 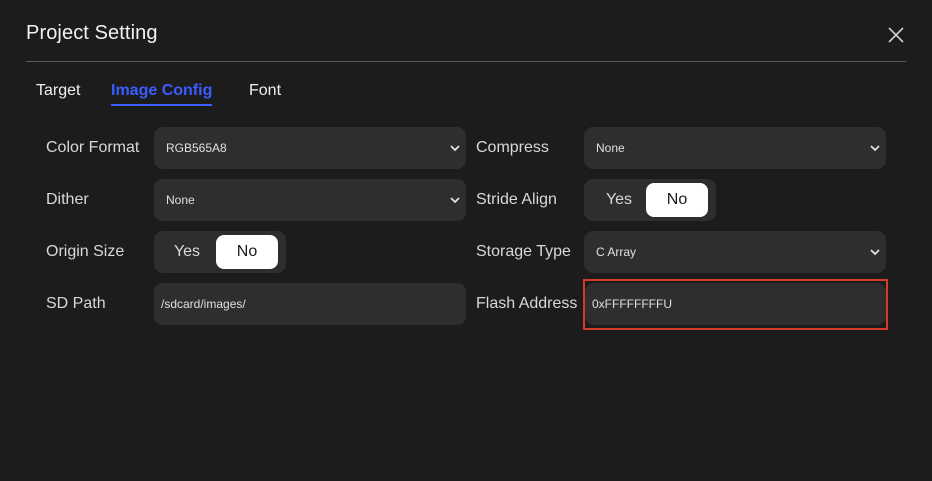 What do you see at coordinates (610, 148) in the screenshot?
I see `compress-value: None` at bounding box center [610, 148].